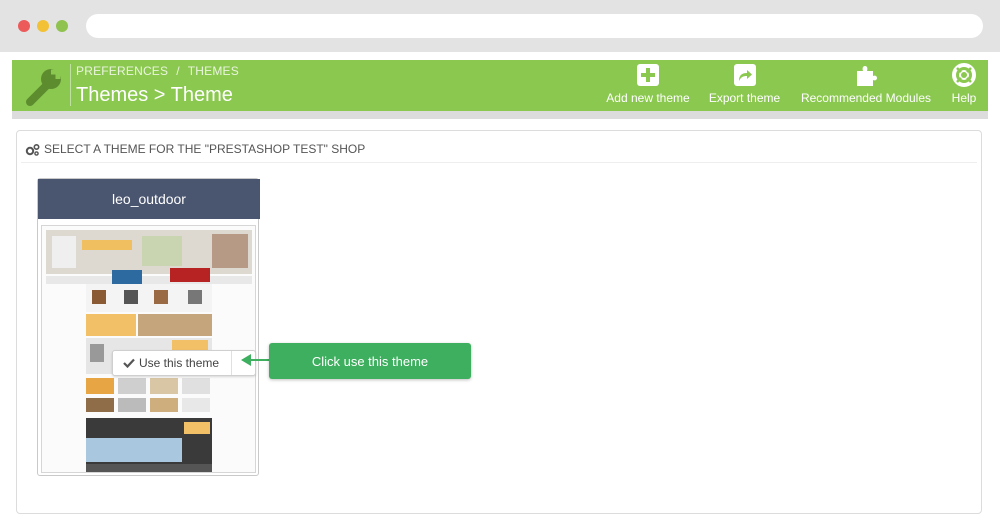 The height and width of the screenshot is (523, 1000). I want to click on check-icon, so click(129, 363).